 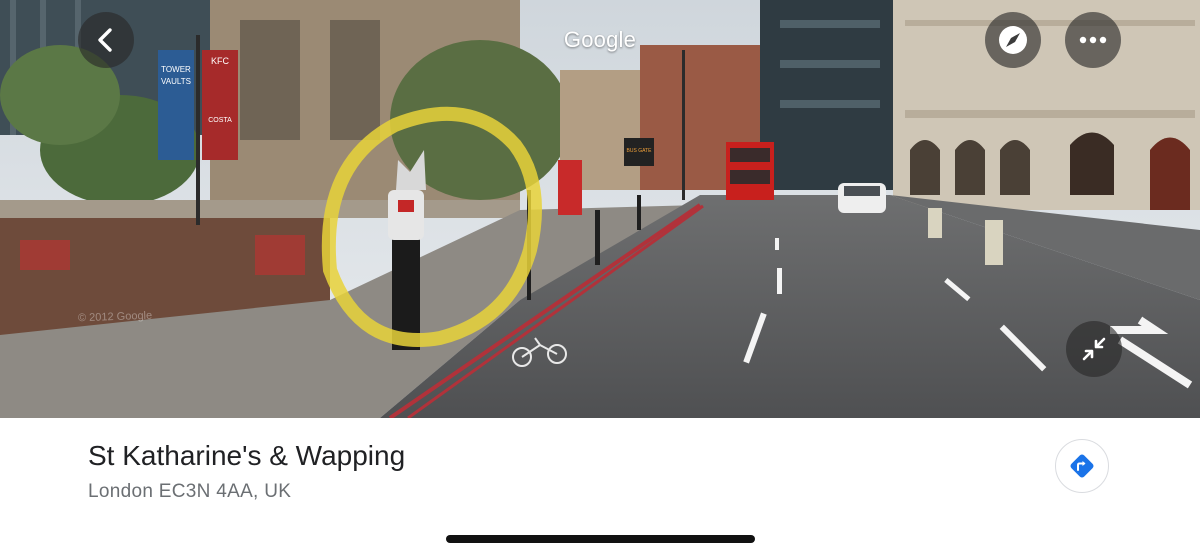 What do you see at coordinates (600, 539) in the screenshot?
I see `home-indicator` at bounding box center [600, 539].